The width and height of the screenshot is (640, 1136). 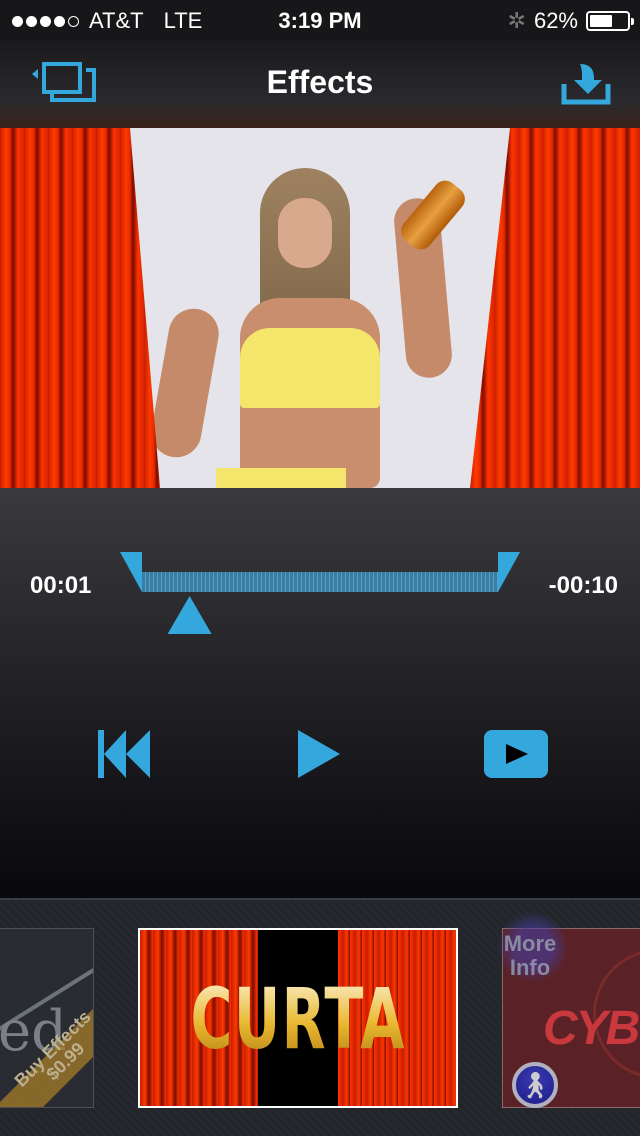 I want to click on rewind-button, so click(x=124, y=754).